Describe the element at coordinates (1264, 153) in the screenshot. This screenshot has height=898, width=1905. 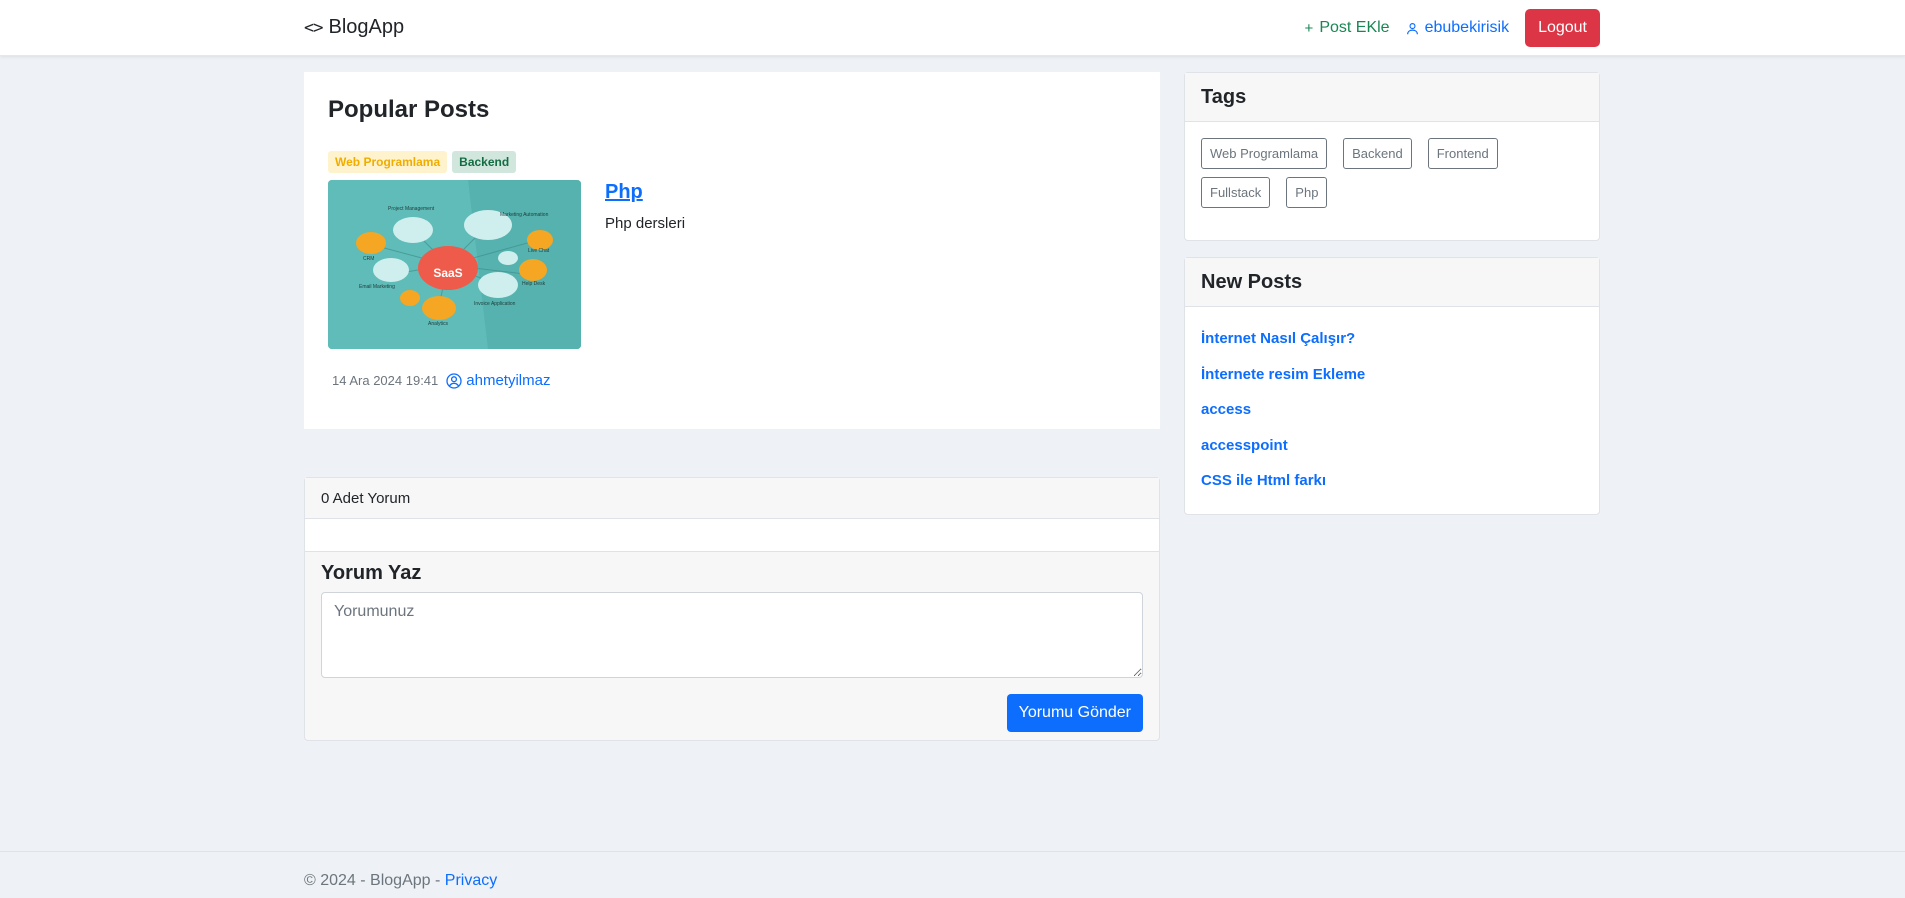
I see `tag-web-programlama: Web Programlama` at that location.